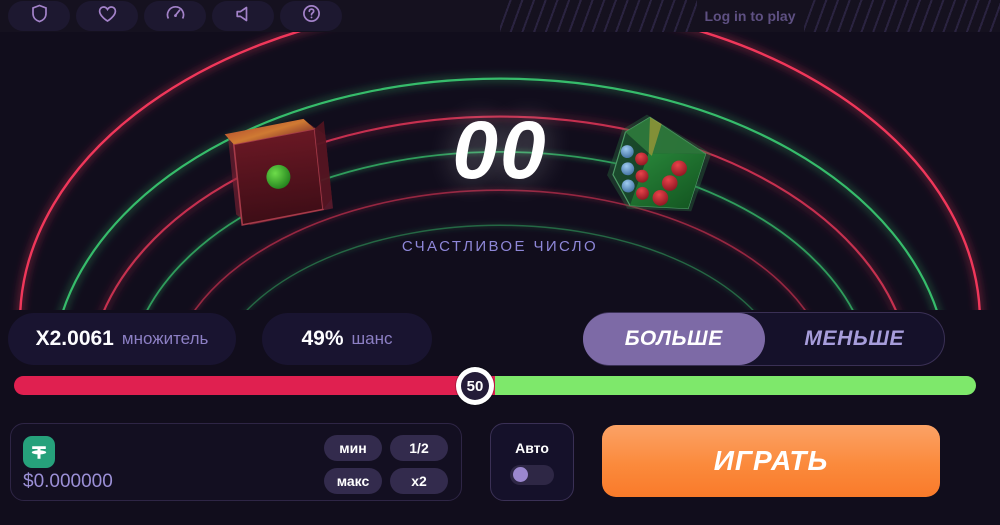 This screenshot has height=525, width=1000. What do you see at coordinates (500, 150) in the screenshot?
I see `lucky-number-value: 00` at bounding box center [500, 150].